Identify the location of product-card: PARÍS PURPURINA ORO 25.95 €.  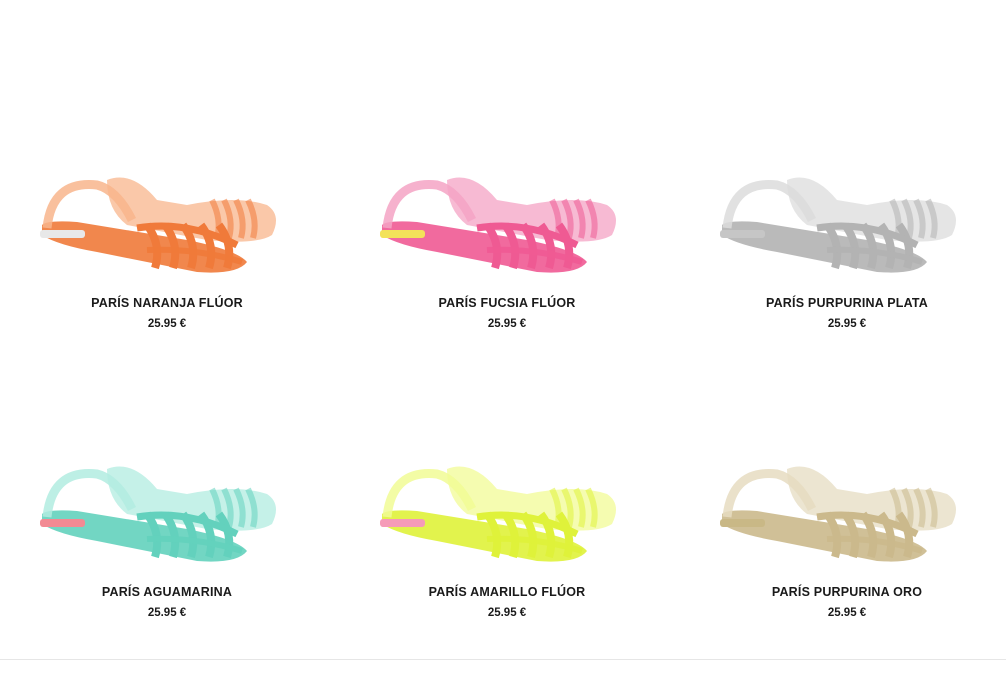
(847, 559).